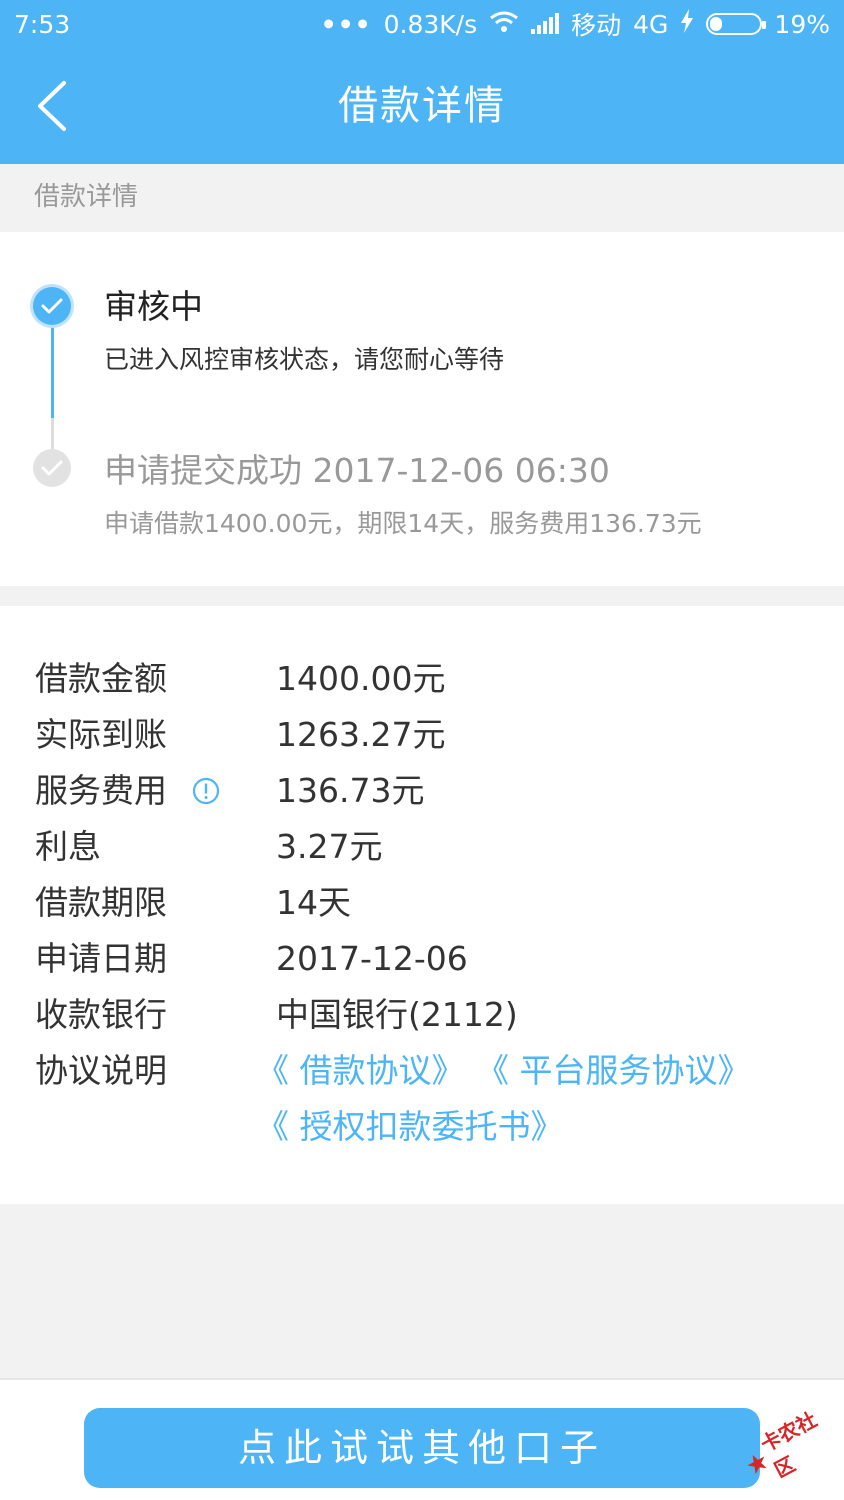  I want to click on timeline-step-desc: 申请借款1400.00元，期限14天，服务费用136.73元, so click(403, 523).